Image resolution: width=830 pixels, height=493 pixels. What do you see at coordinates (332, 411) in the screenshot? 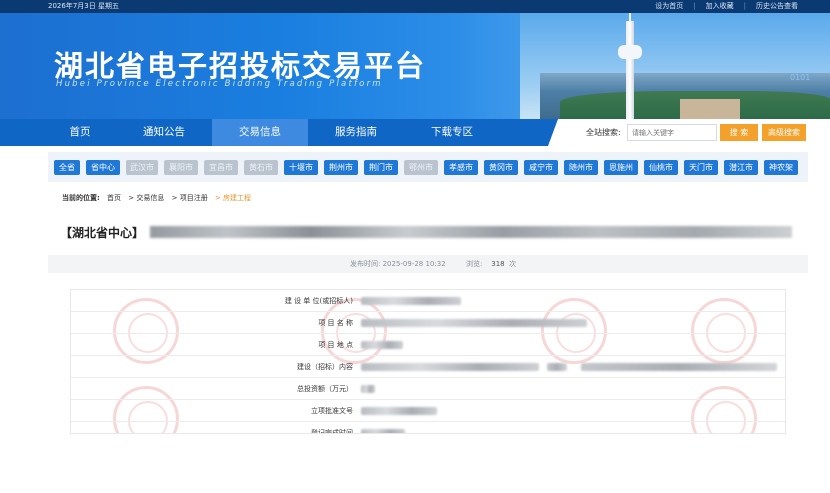
I see `row-label-approval-number: 立项批准文号` at bounding box center [332, 411].